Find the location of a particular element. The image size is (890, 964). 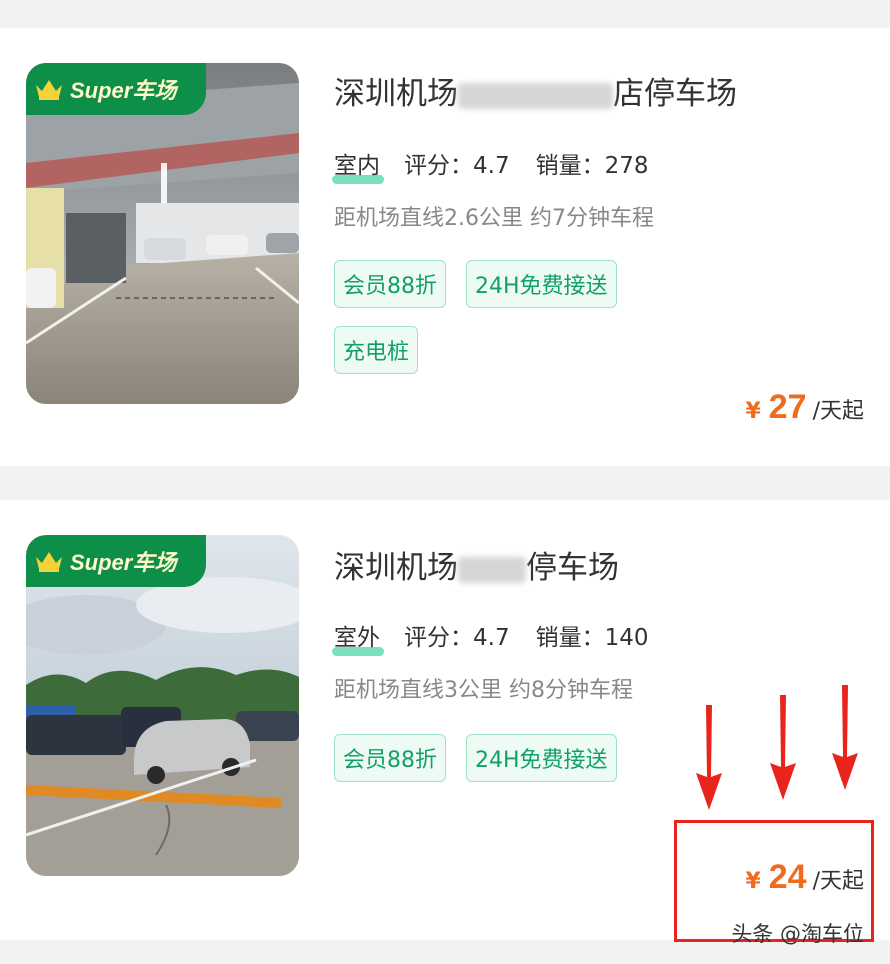

price-unit: /天起 is located at coordinates (838, 411).